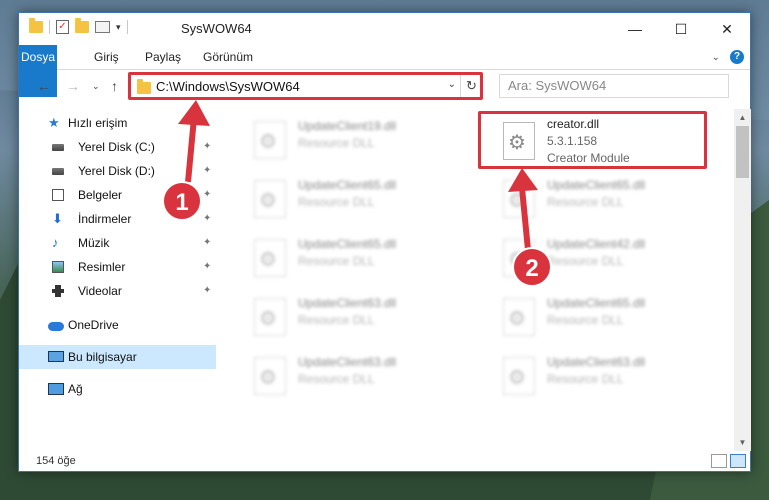  I want to click on file-item: ⚙ UpdateClient19.dll Resource DLL, so click(347, 141).